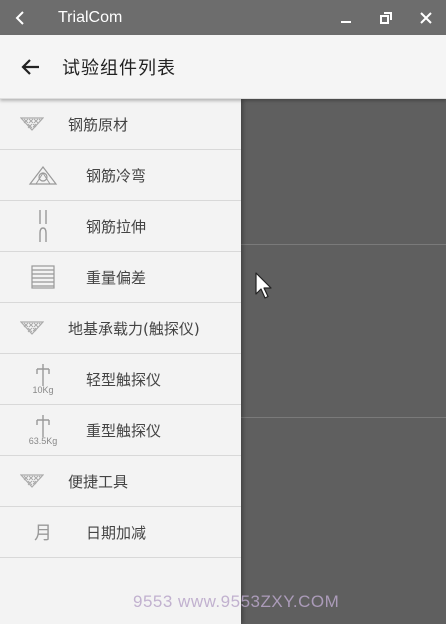 The image size is (446, 624). Describe the element at coordinates (98, 481) in the screenshot. I see `group-label: 便捷工具` at that location.